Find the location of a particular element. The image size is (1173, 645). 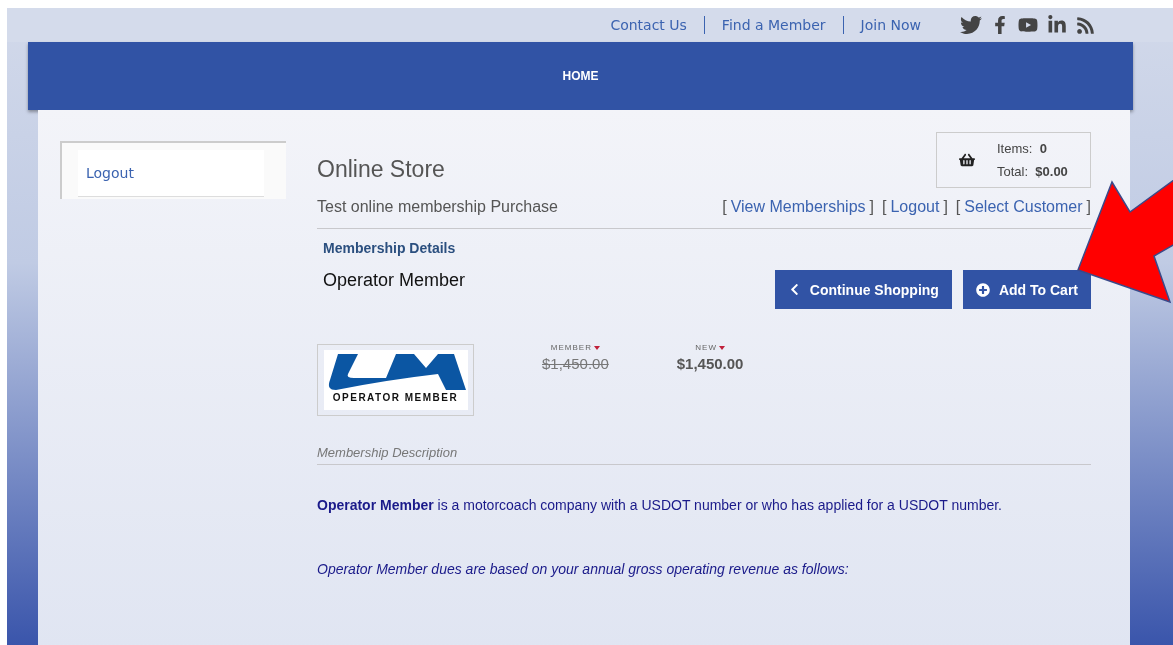

store-link: View Memberships is located at coordinates (798, 206).